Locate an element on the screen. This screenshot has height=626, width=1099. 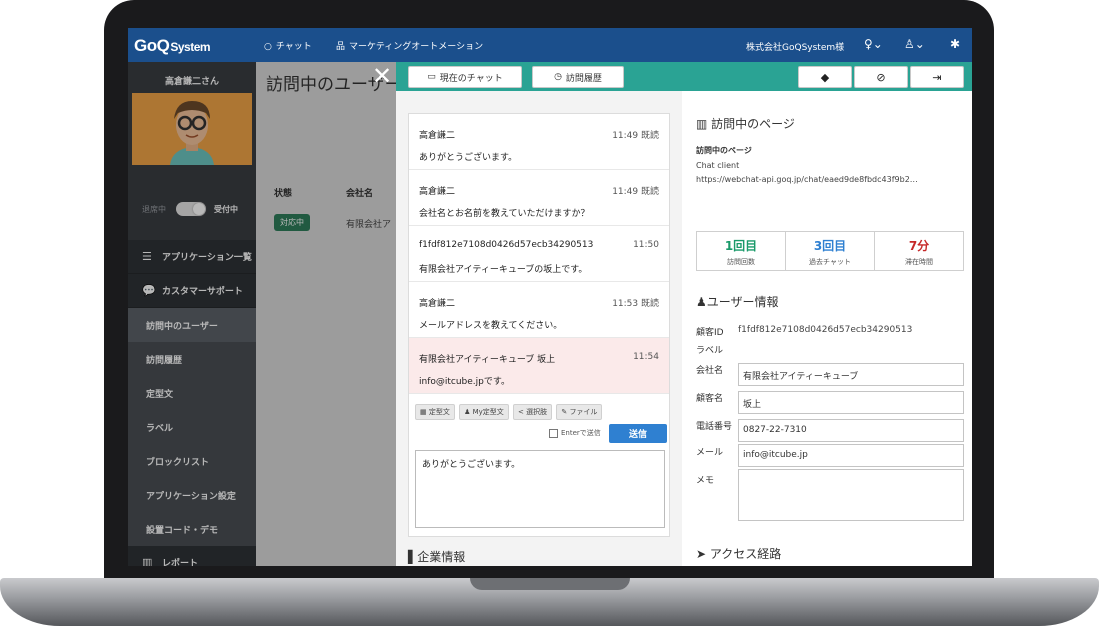
file-button: ✎ ファイル is located at coordinates (579, 412).